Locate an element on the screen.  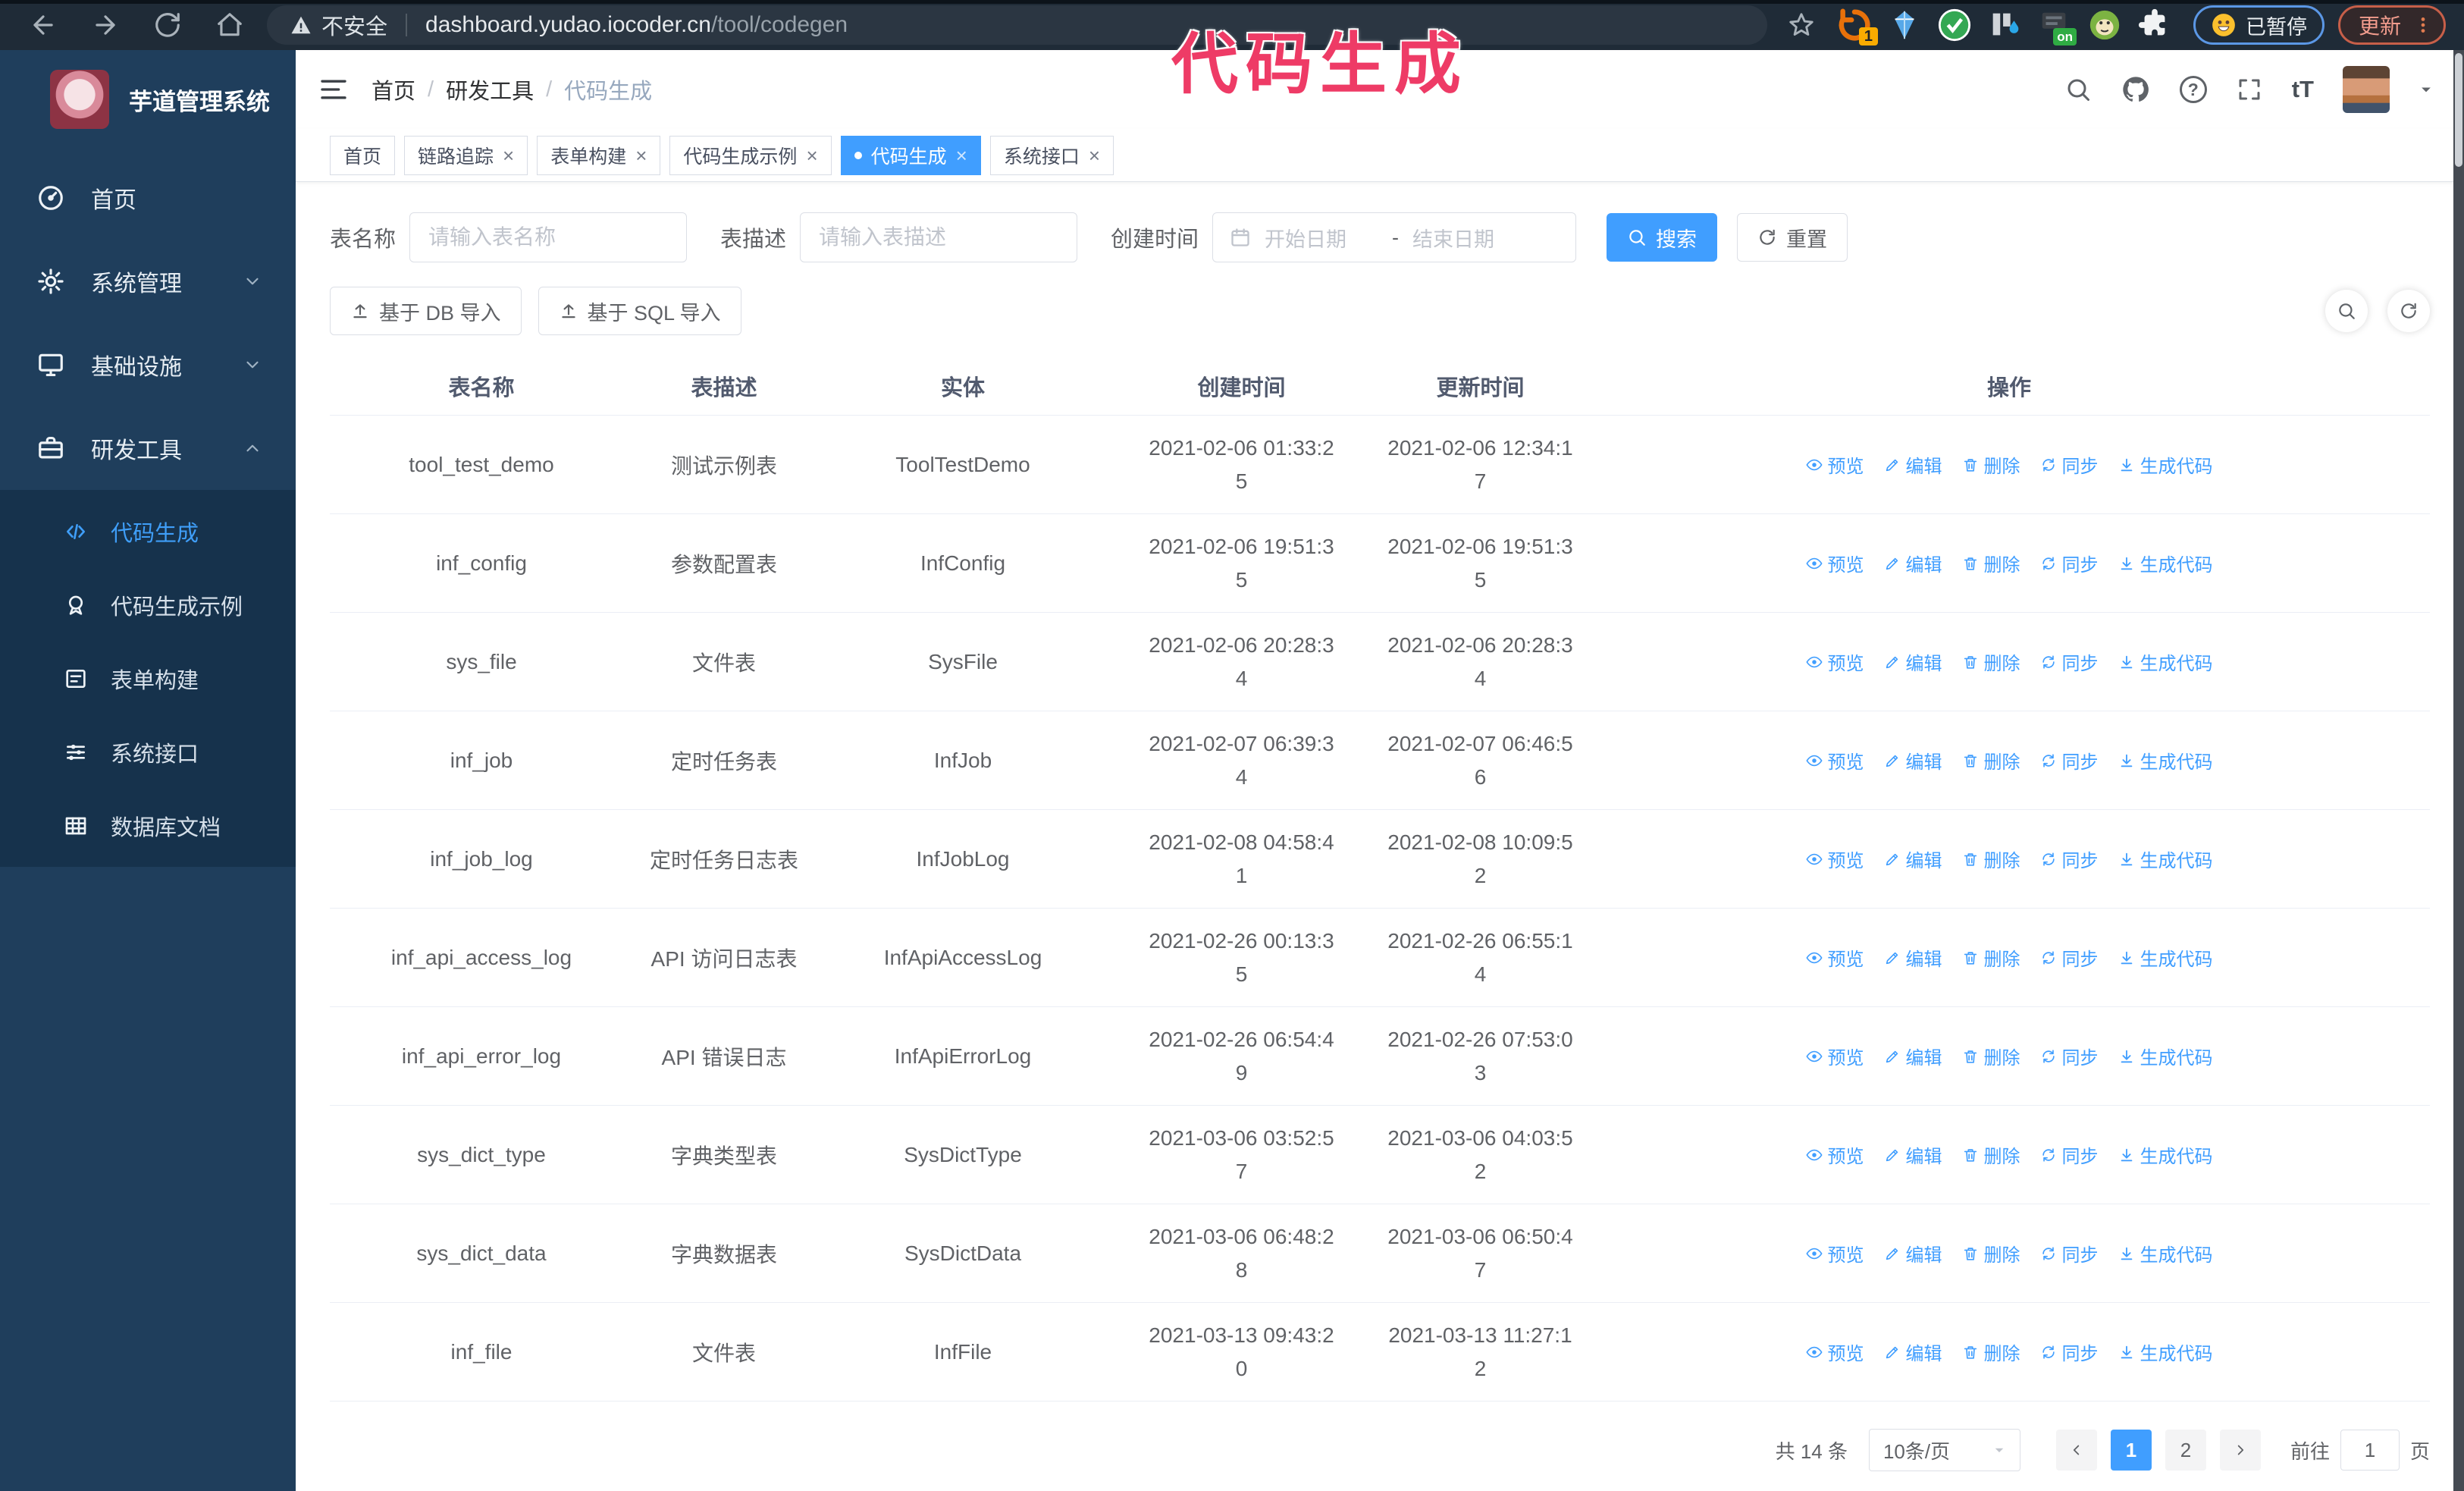
ext-sync-icon: 1 is located at coordinates (1858, 27).